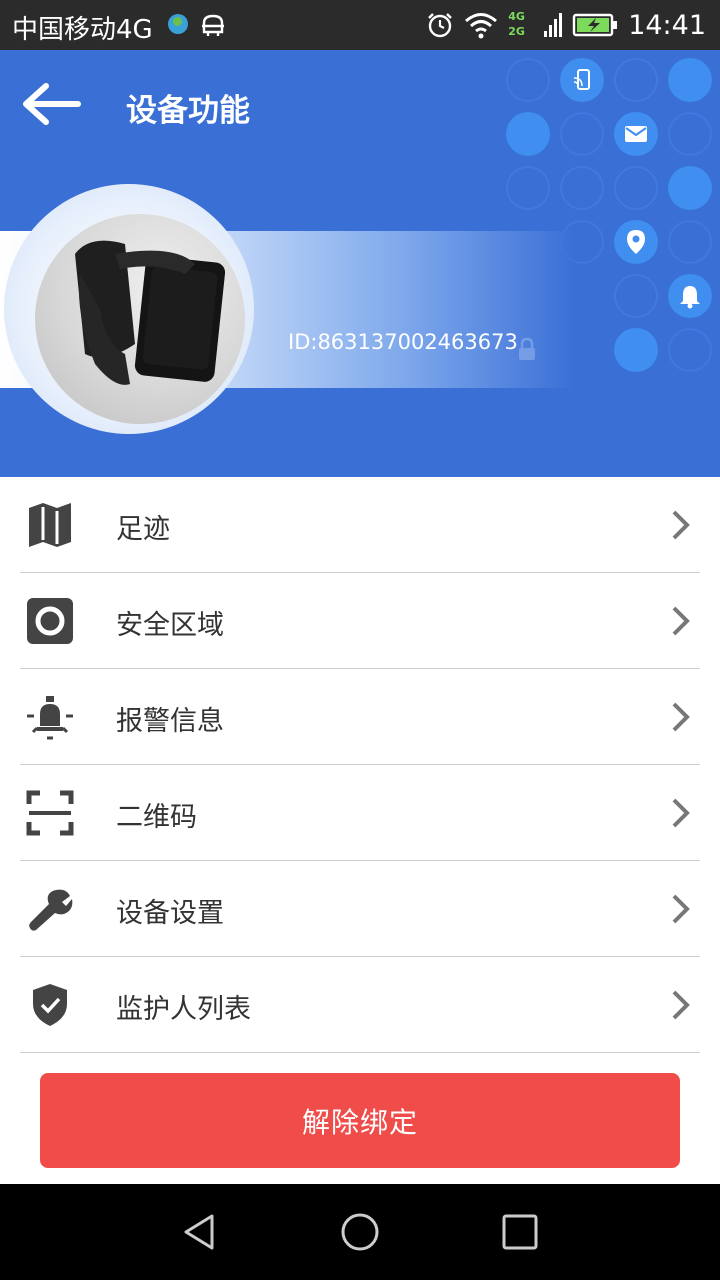  I want to click on menu-item-label: 设备设置, so click(170, 913).